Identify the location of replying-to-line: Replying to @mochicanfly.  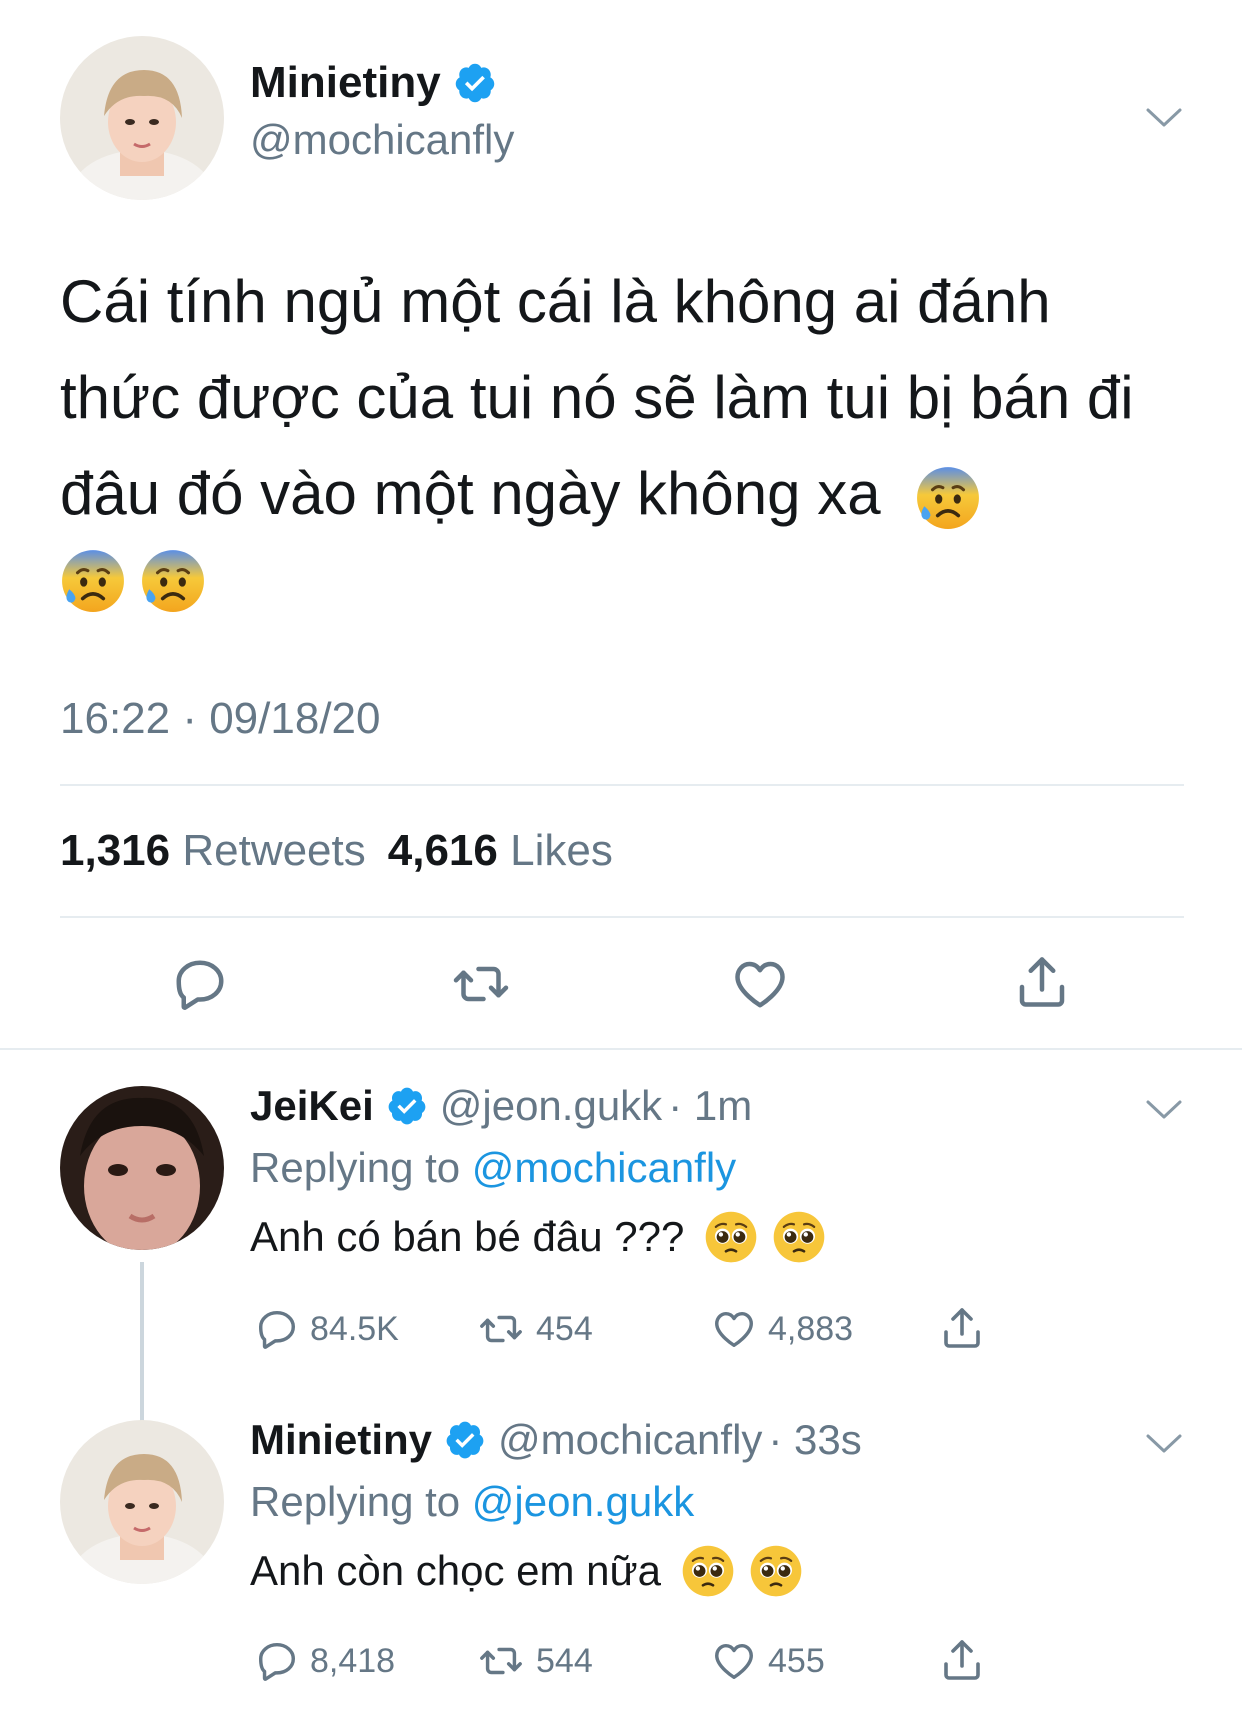
(493, 1168).